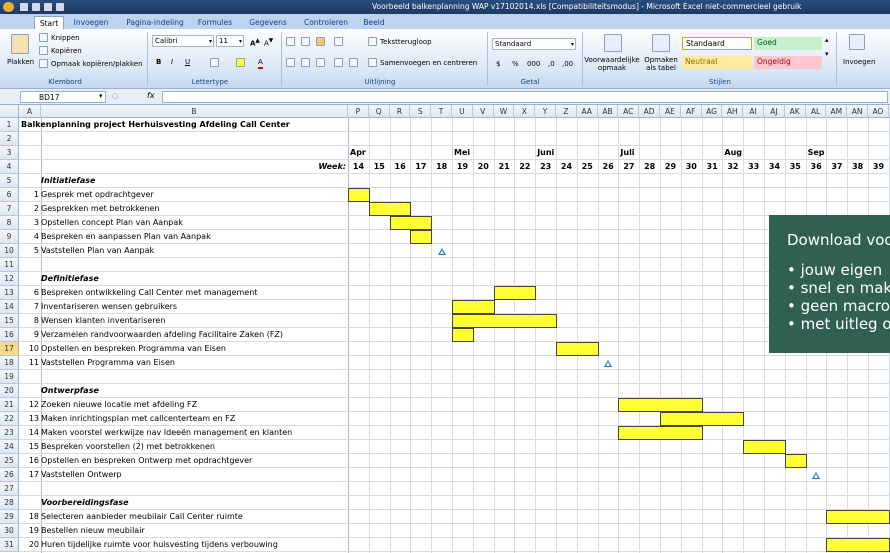 The height and width of the screenshot is (553, 890). Describe the element at coordinates (462, 111) in the screenshot. I see `column-header: U` at that location.